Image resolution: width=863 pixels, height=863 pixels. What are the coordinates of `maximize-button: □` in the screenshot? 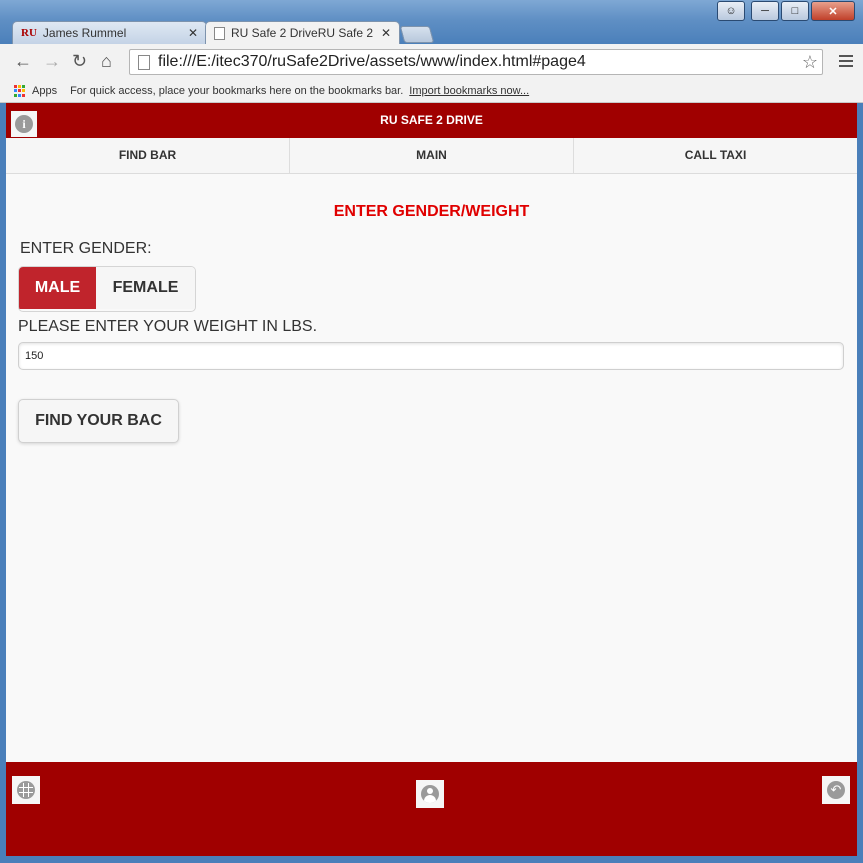 It's located at (795, 11).